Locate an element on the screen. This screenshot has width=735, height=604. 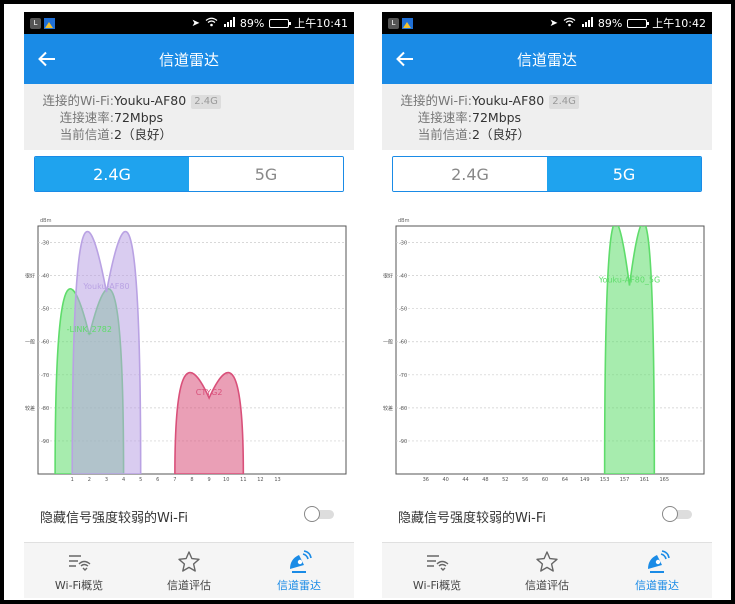
y-tick-label: -90 is located at coordinates (45, 442).